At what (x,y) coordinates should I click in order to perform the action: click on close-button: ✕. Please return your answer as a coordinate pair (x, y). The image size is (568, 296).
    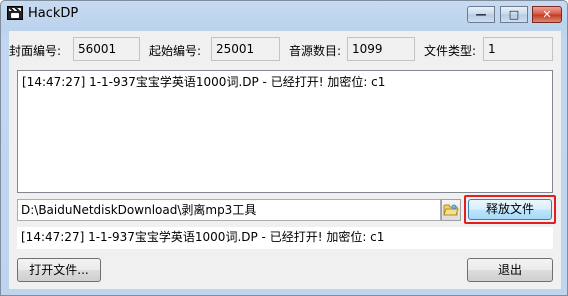
    Looking at the image, I should click on (547, 14).